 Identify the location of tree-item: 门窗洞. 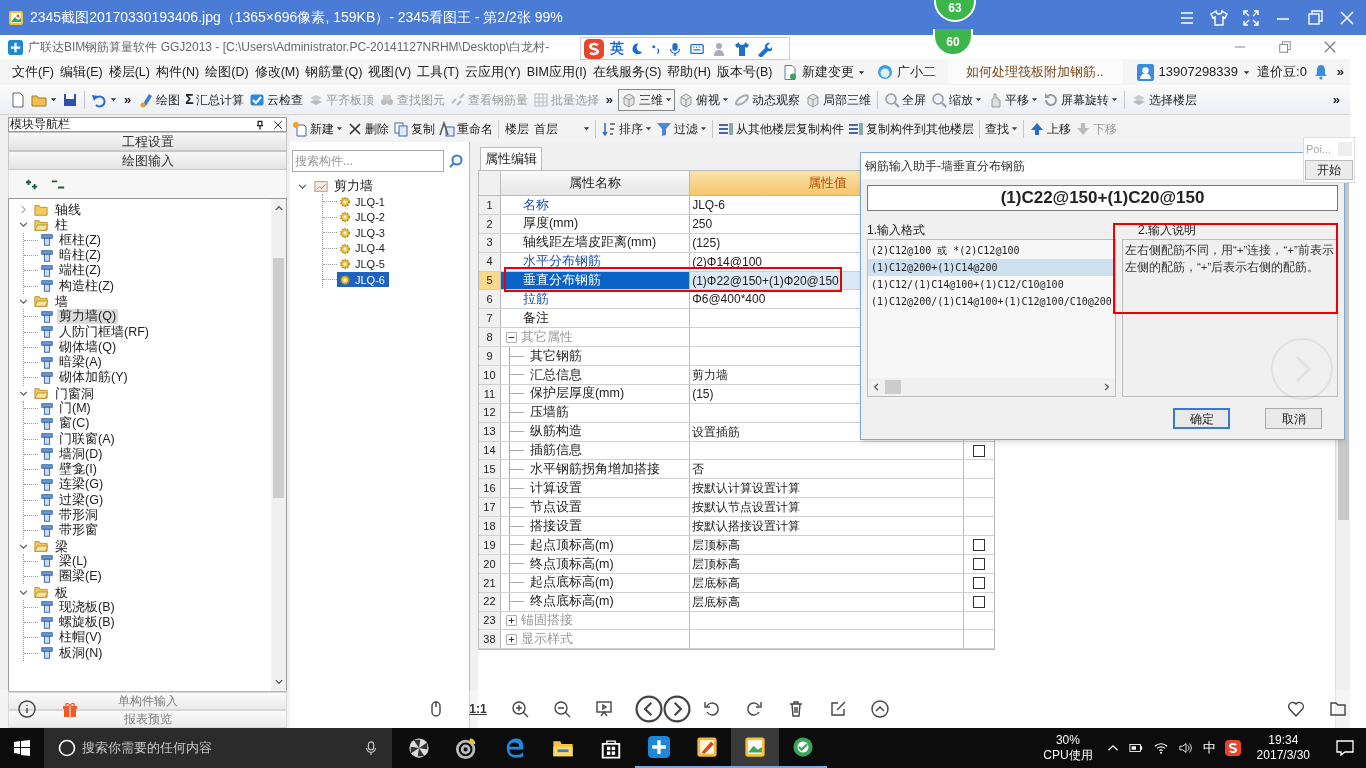
(74, 393).